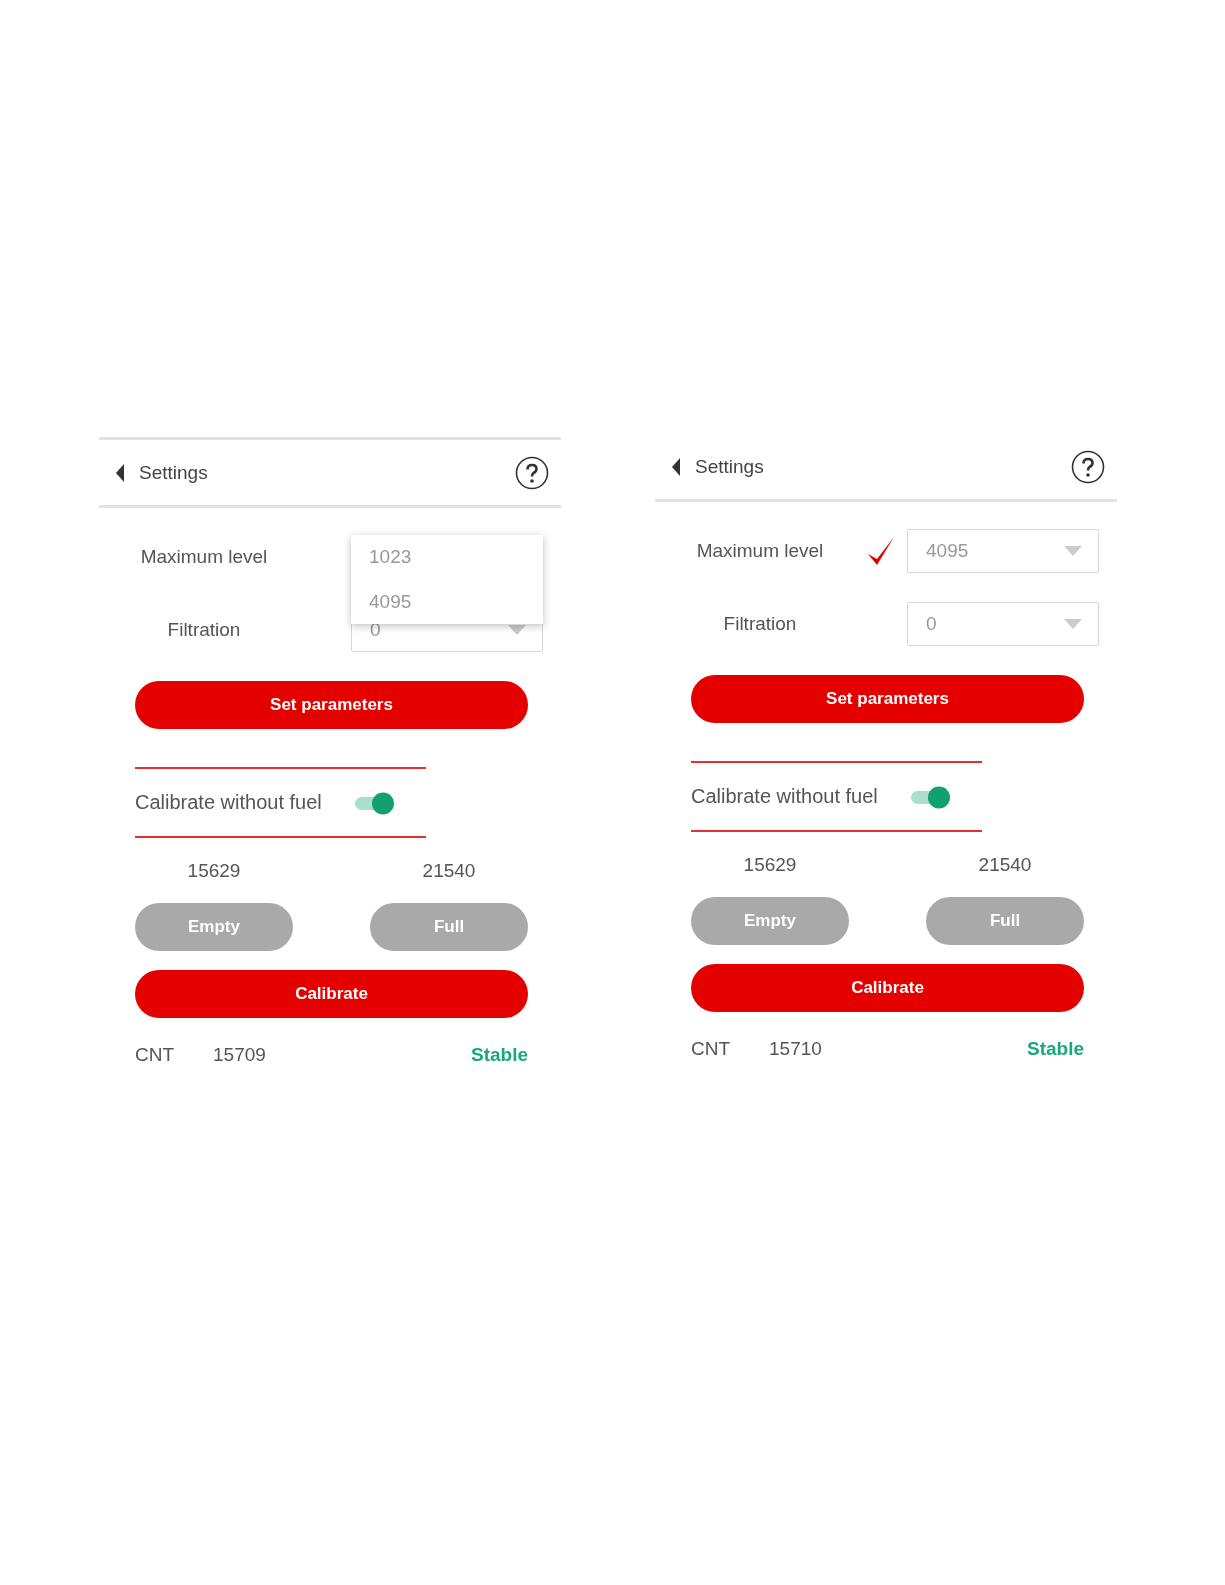 This screenshot has width=1225, height=1585. What do you see at coordinates (1003, 624) in the screenshot?
I see `dropdown-field: 0` at bounding box center [1003, 624].